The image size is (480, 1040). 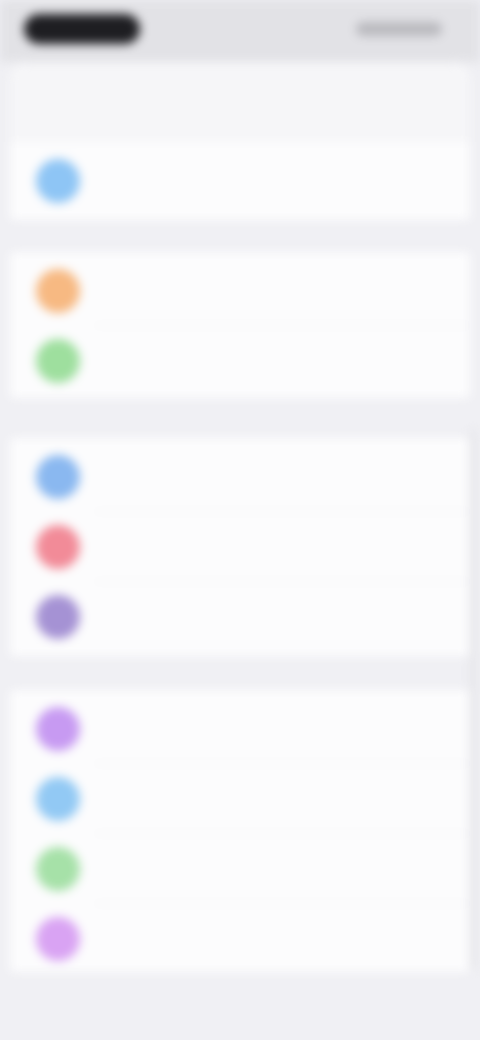 What do you see at coordinates (399, 29) in the screenshot?
I see `status-indicators` at bounding box center [399, 29].